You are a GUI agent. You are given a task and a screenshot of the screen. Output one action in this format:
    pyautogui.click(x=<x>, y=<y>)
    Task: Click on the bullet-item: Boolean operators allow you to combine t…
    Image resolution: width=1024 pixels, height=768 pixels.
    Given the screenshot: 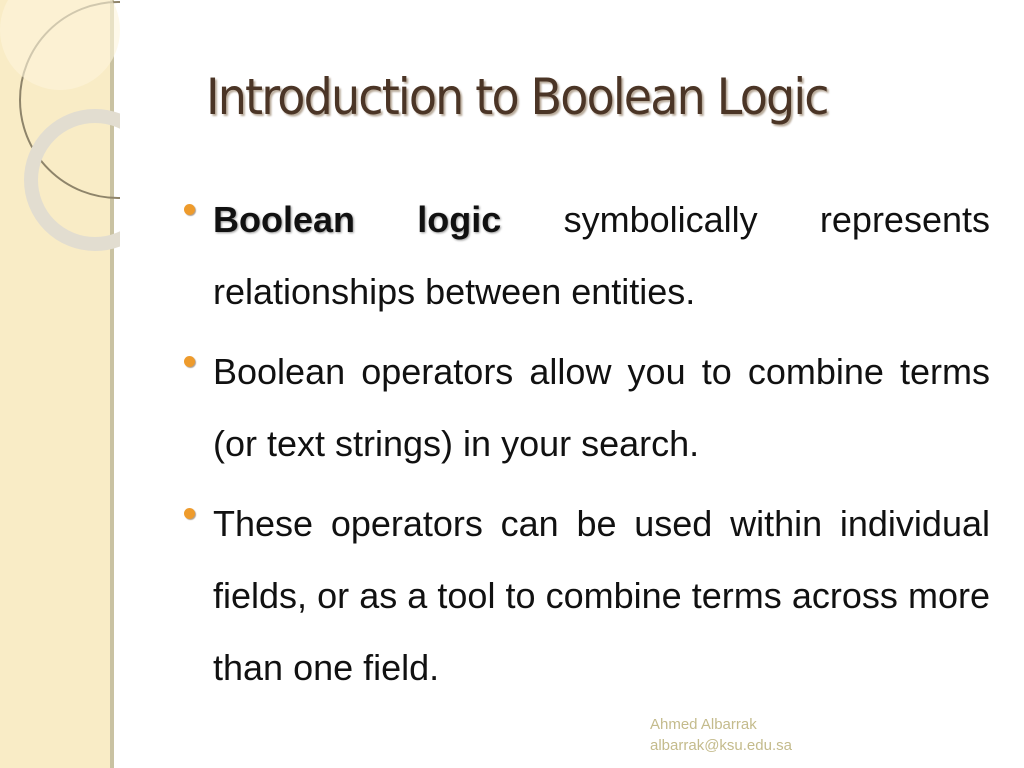 What is the action you would take?
    pyautogui.click(x=587, y=408)
    